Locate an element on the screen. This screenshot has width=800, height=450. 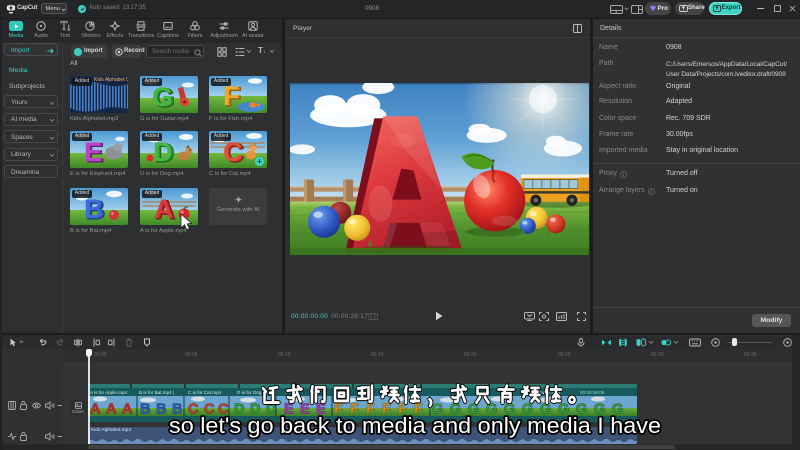
svg-text: E is located at coordinates (93, 152).